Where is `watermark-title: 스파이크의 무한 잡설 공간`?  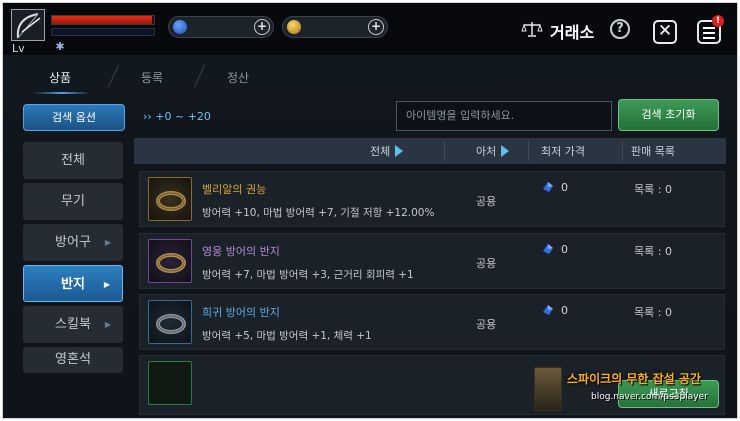
watermark-title: 스파이크의 무한 잡설 공간 is located at coordinates (634, 379).